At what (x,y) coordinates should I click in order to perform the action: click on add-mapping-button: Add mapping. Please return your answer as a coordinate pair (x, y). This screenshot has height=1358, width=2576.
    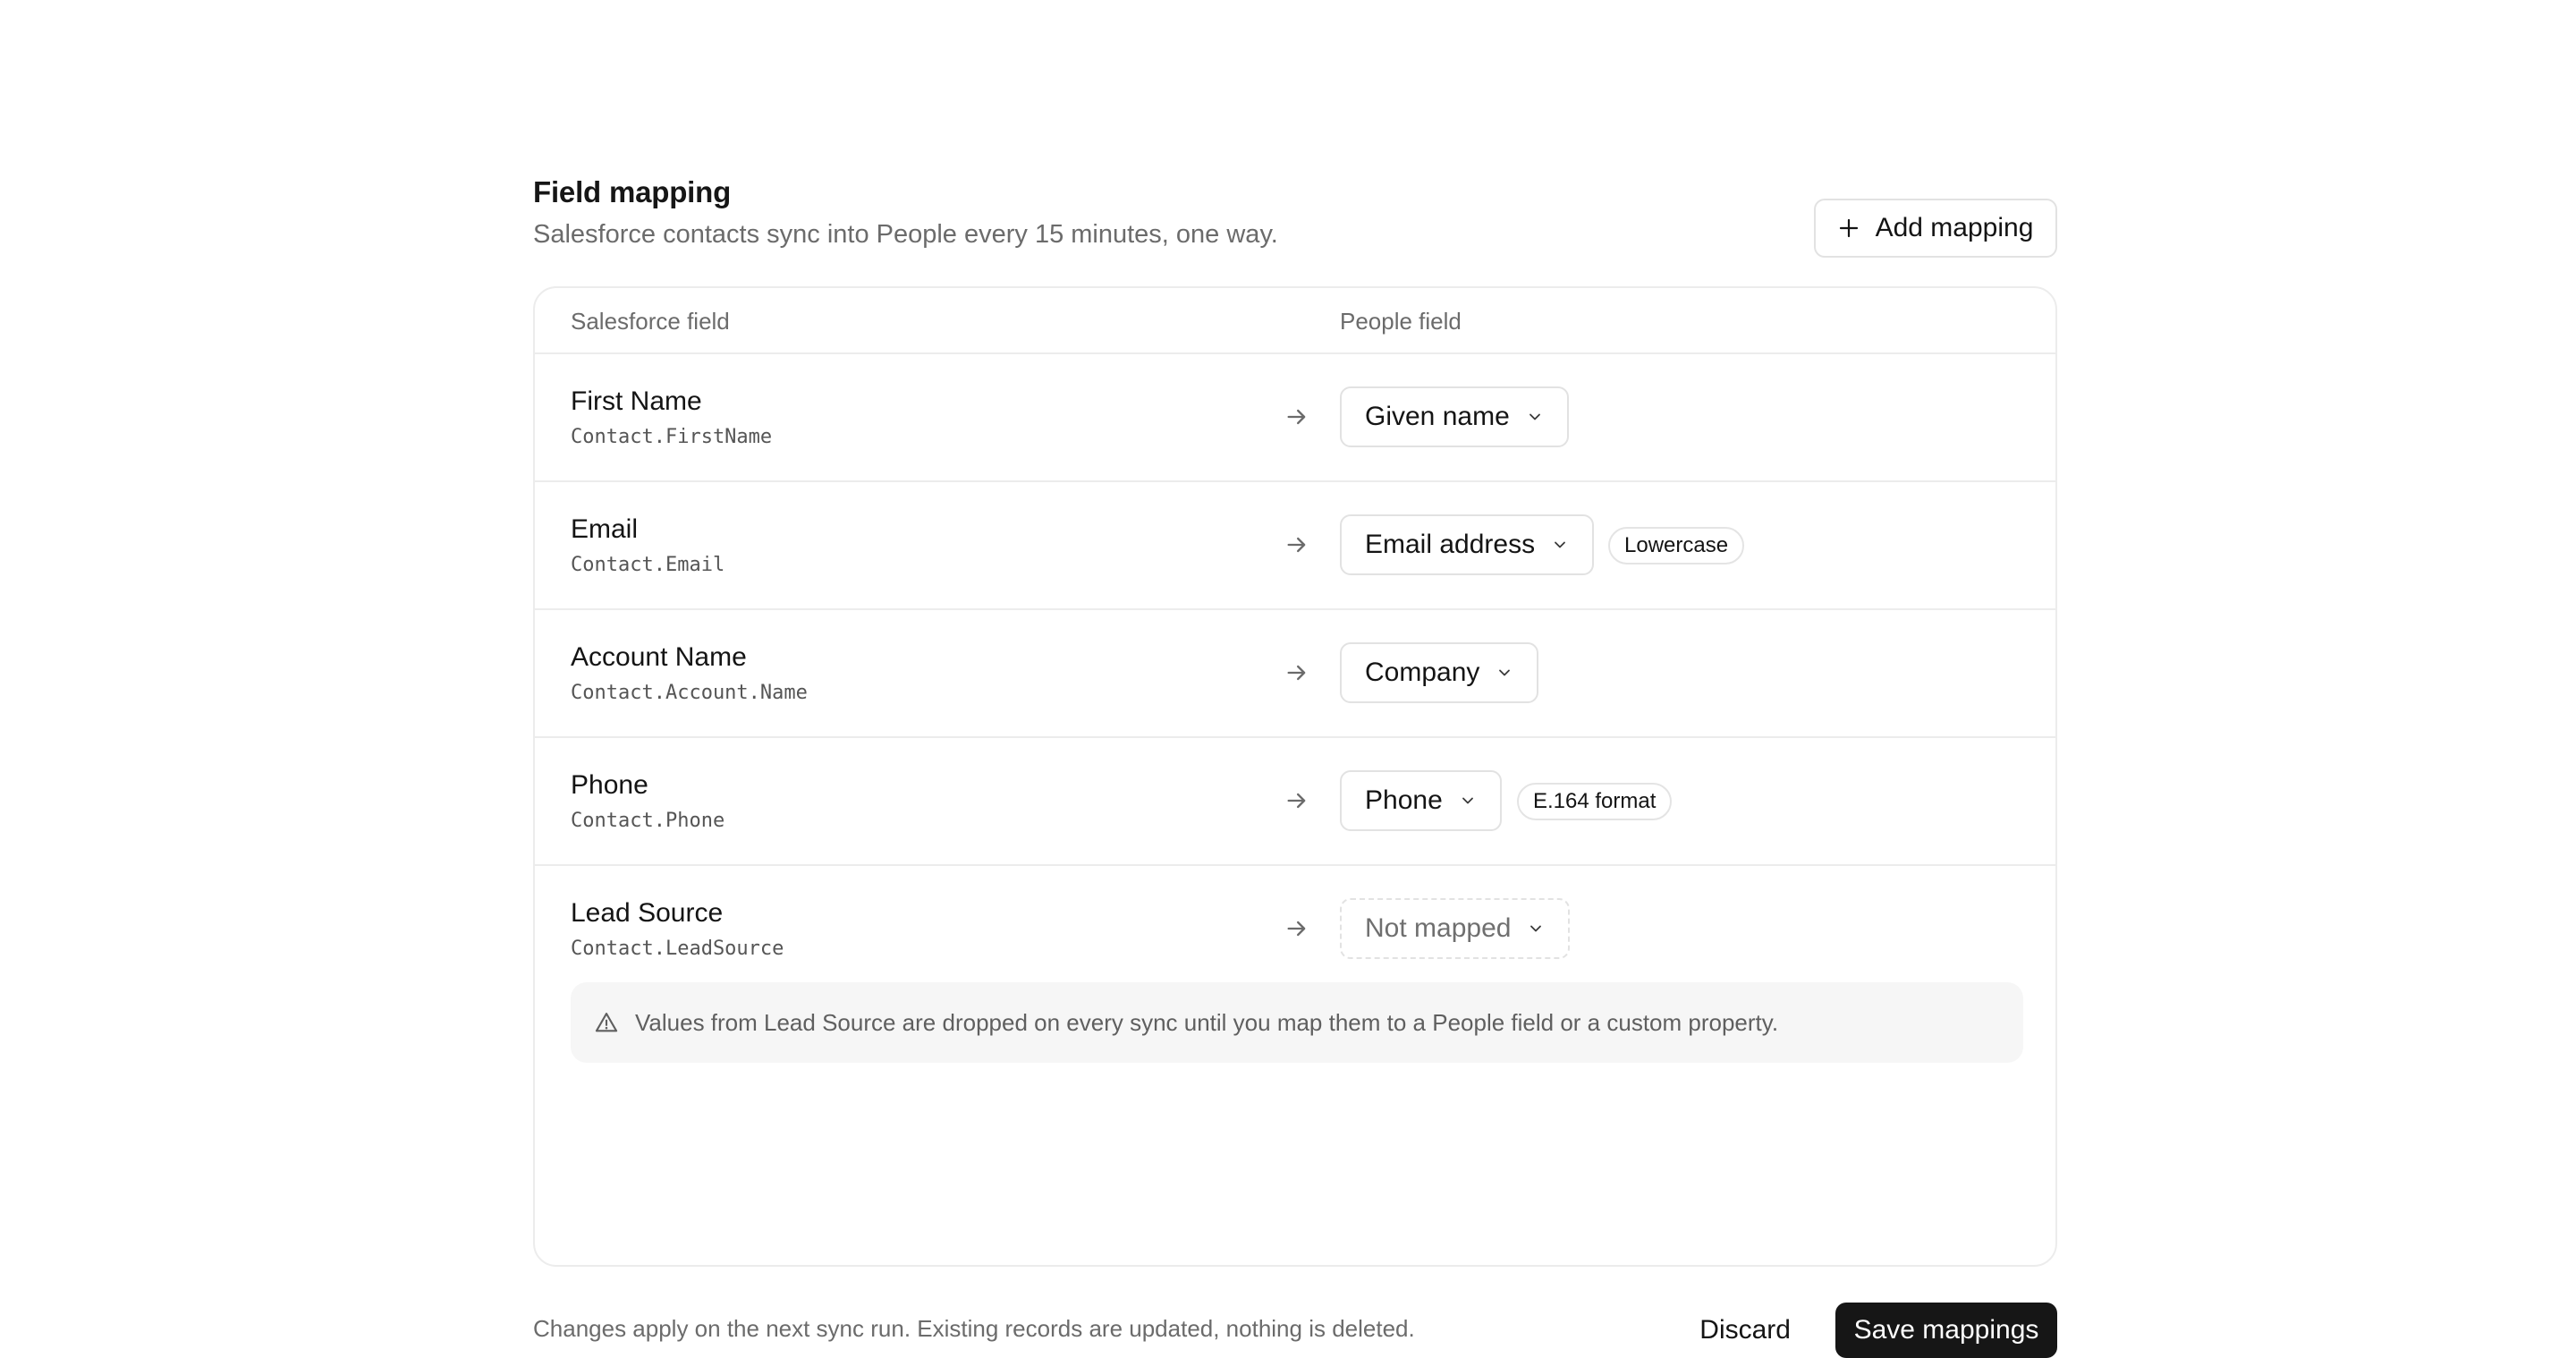
    Looking at the image, I should click on (1935, 229).